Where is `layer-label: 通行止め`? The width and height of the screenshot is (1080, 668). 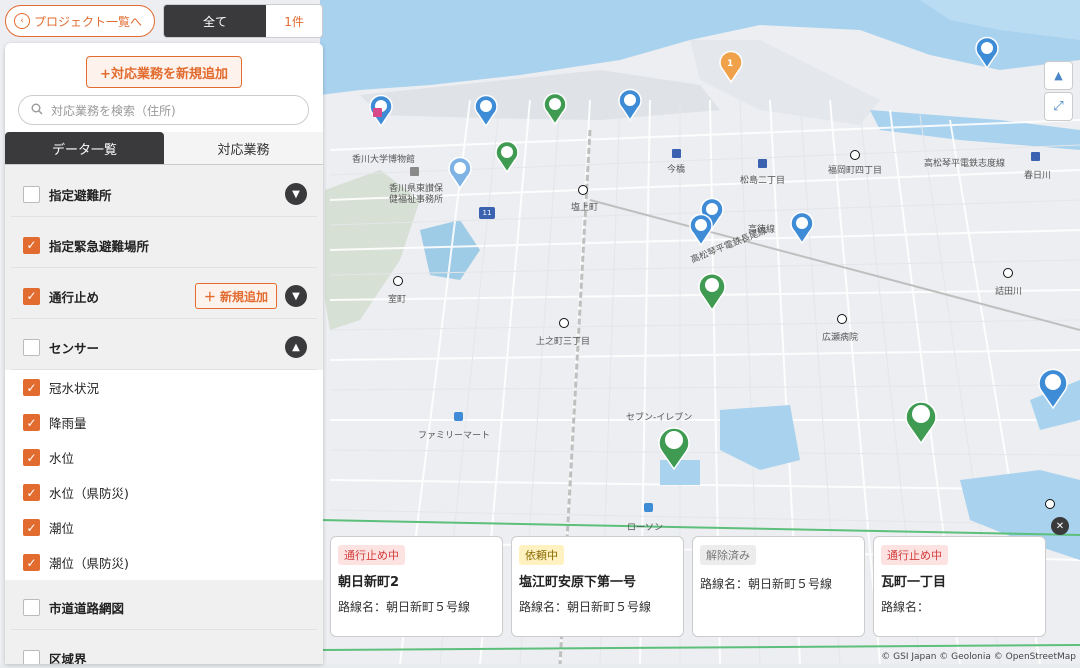
layer-label: 通行止め is located at coordinates (74, 297).